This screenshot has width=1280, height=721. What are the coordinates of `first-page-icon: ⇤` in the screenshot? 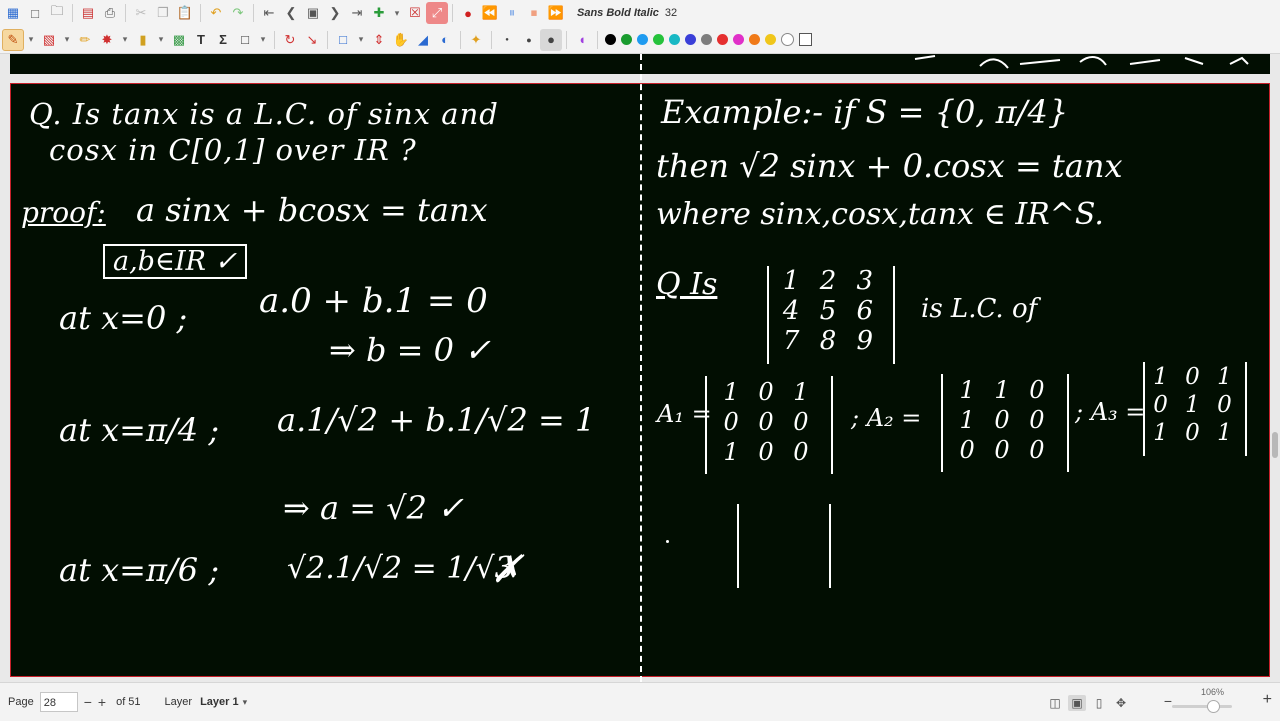 It's located at (269, 13).